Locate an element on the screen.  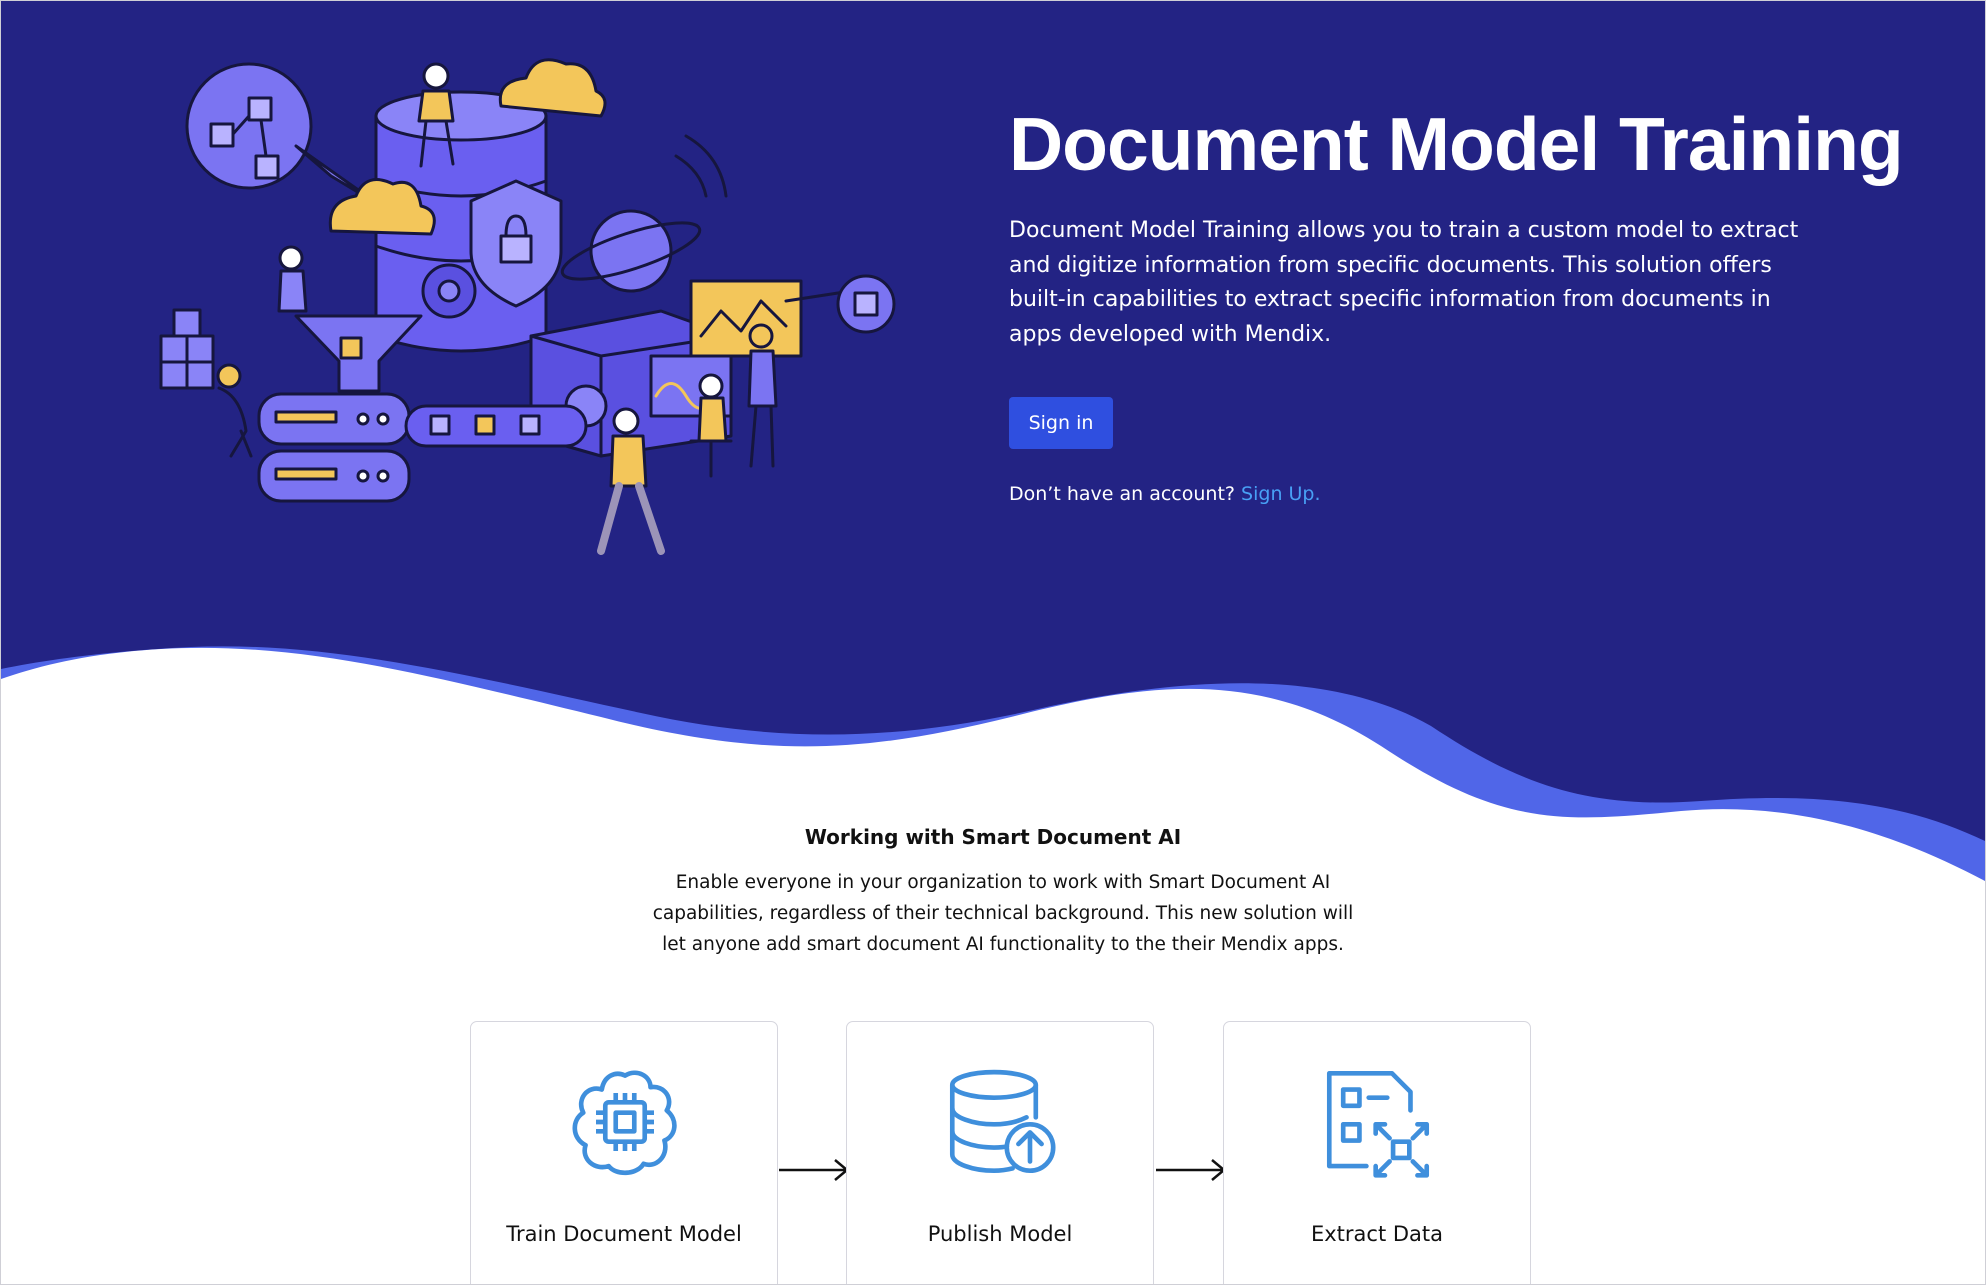
step-card-publish: Publish Model is located at coordinates (1000, 1152).